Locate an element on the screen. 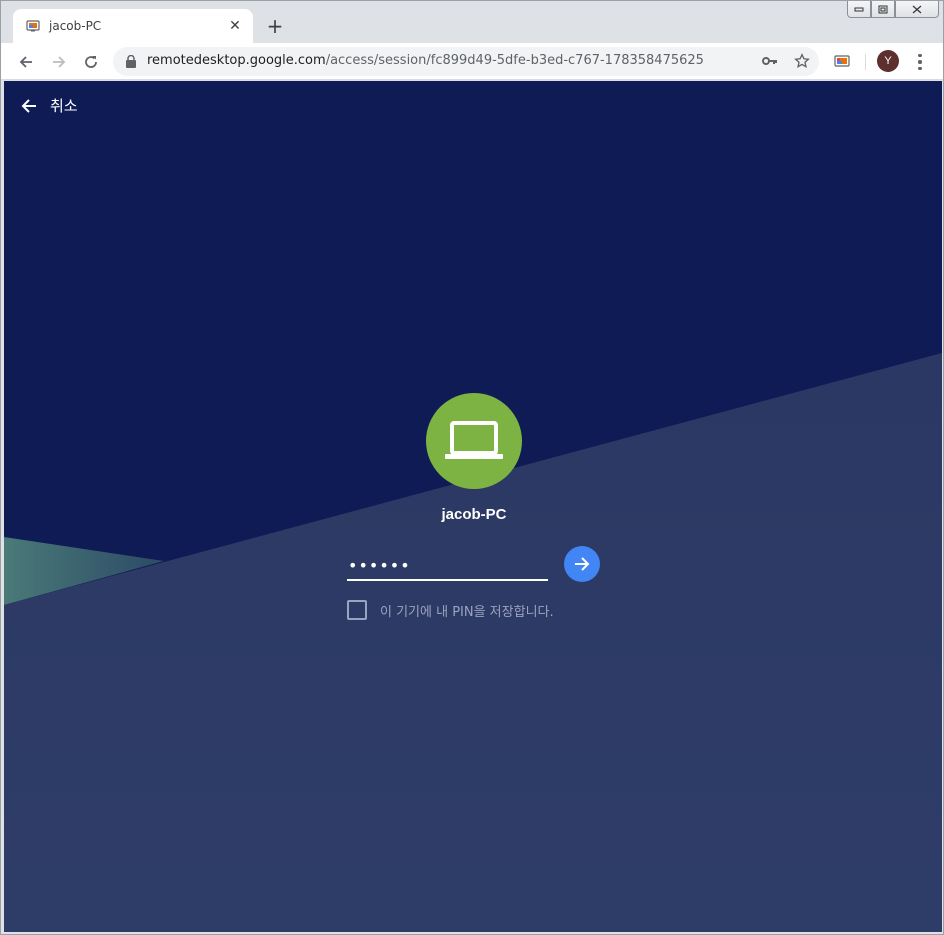 The height and width of the screenshot is (935, 944). remember-pin-label: 이 기기에 내 PIN을 저장합니다. is located at coordinates (467, 612).